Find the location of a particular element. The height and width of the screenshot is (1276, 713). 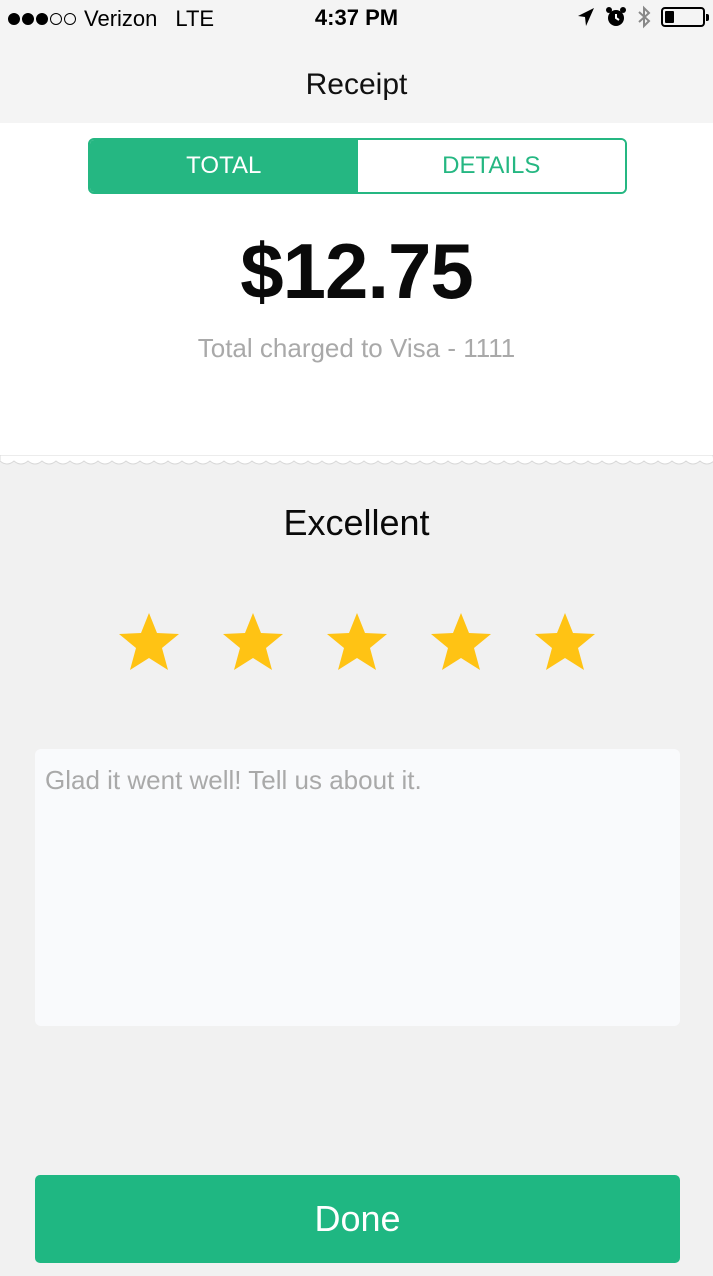

receipt-tab-control: TOTAL DETAILS is located at coordinates (357, 166).